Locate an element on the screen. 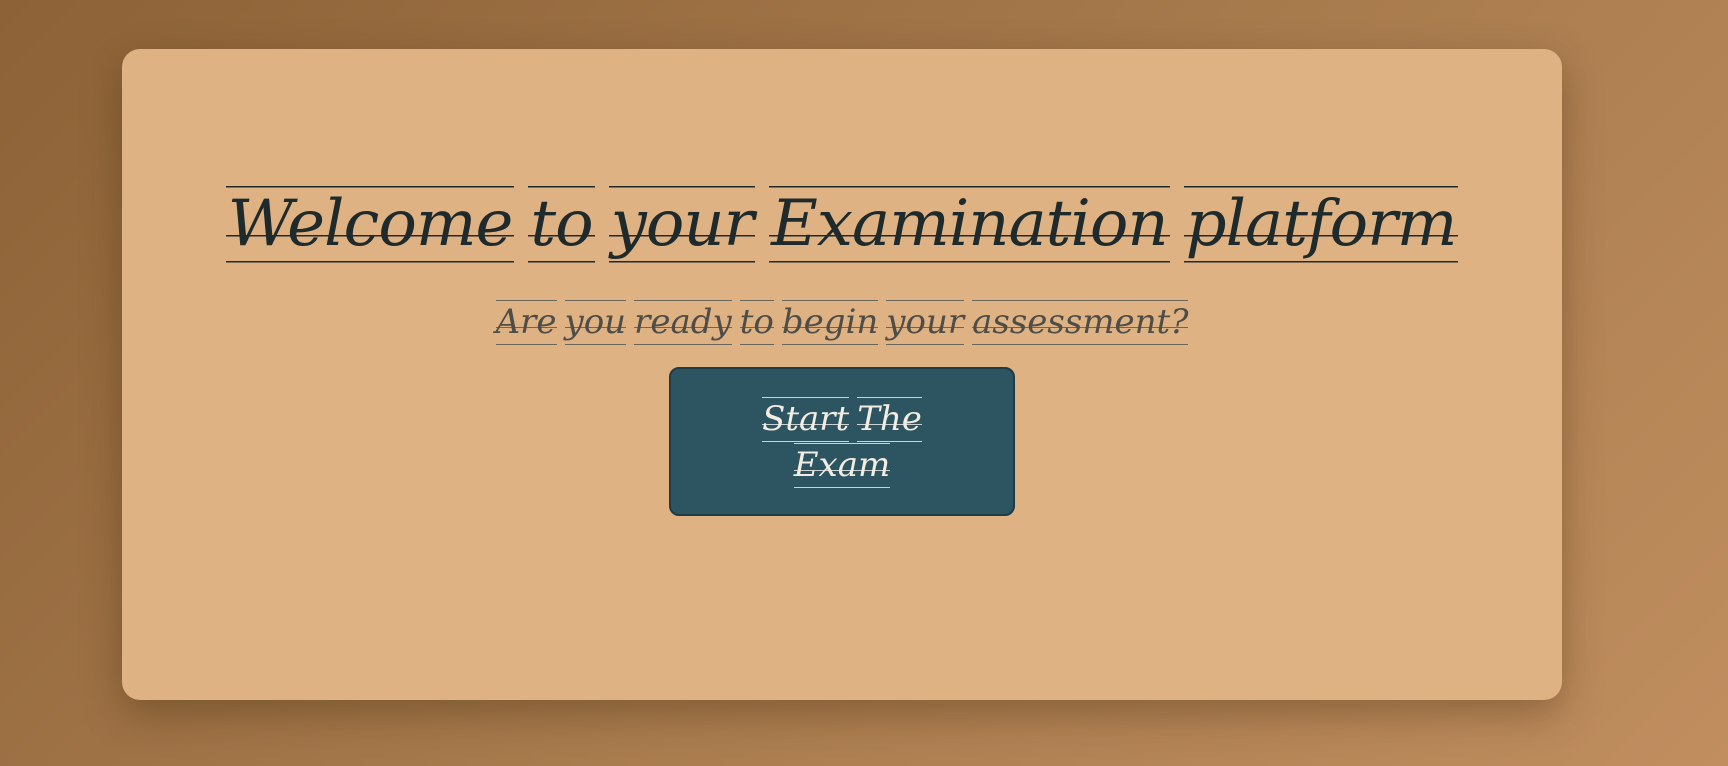 Image resolution: width=1728 pixels, height=766 pixels. title-word: Welcome is located at coordinates (370, 224).